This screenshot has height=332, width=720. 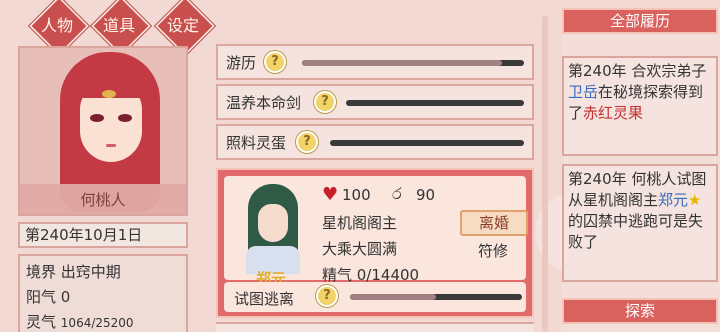 I want to click on spouse-avatar, so click(x=273, y=229).